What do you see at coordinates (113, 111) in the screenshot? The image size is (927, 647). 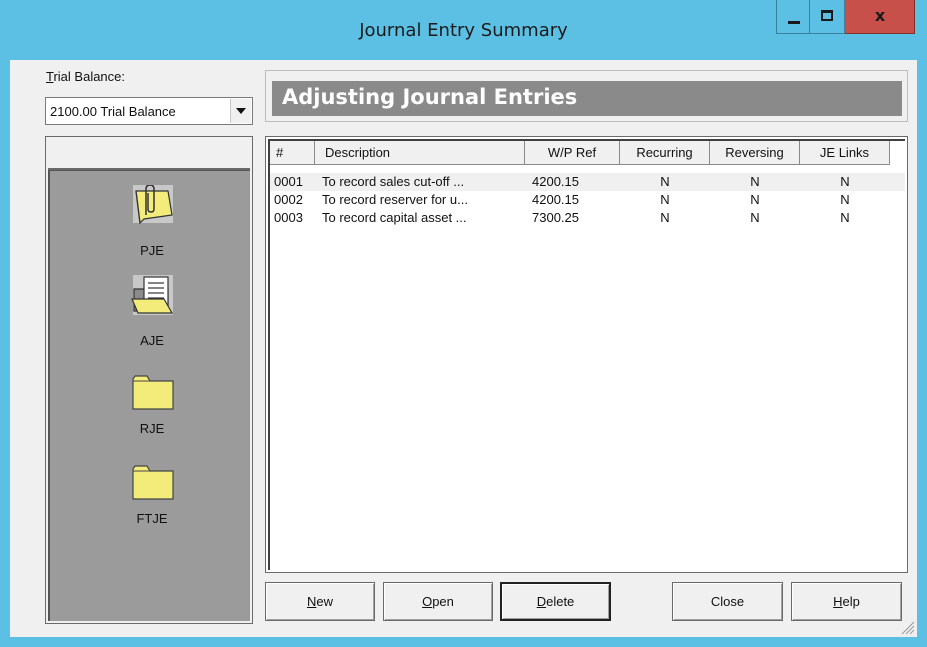 I see `trial-balance-value: 2100.00 Trial Balance` at bounding box center [113, 111].